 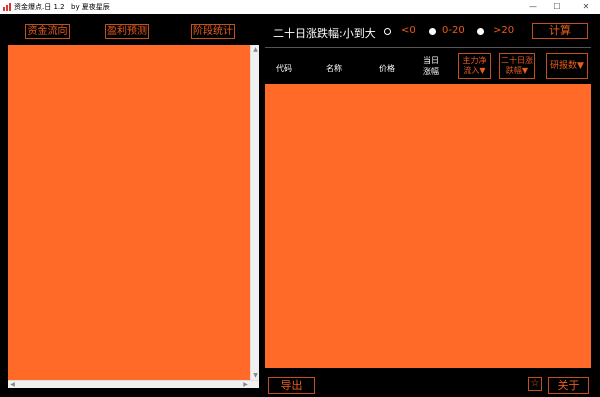 I want to click on profit-forecast-button: 盈利预测, so click(x=127, y=31).